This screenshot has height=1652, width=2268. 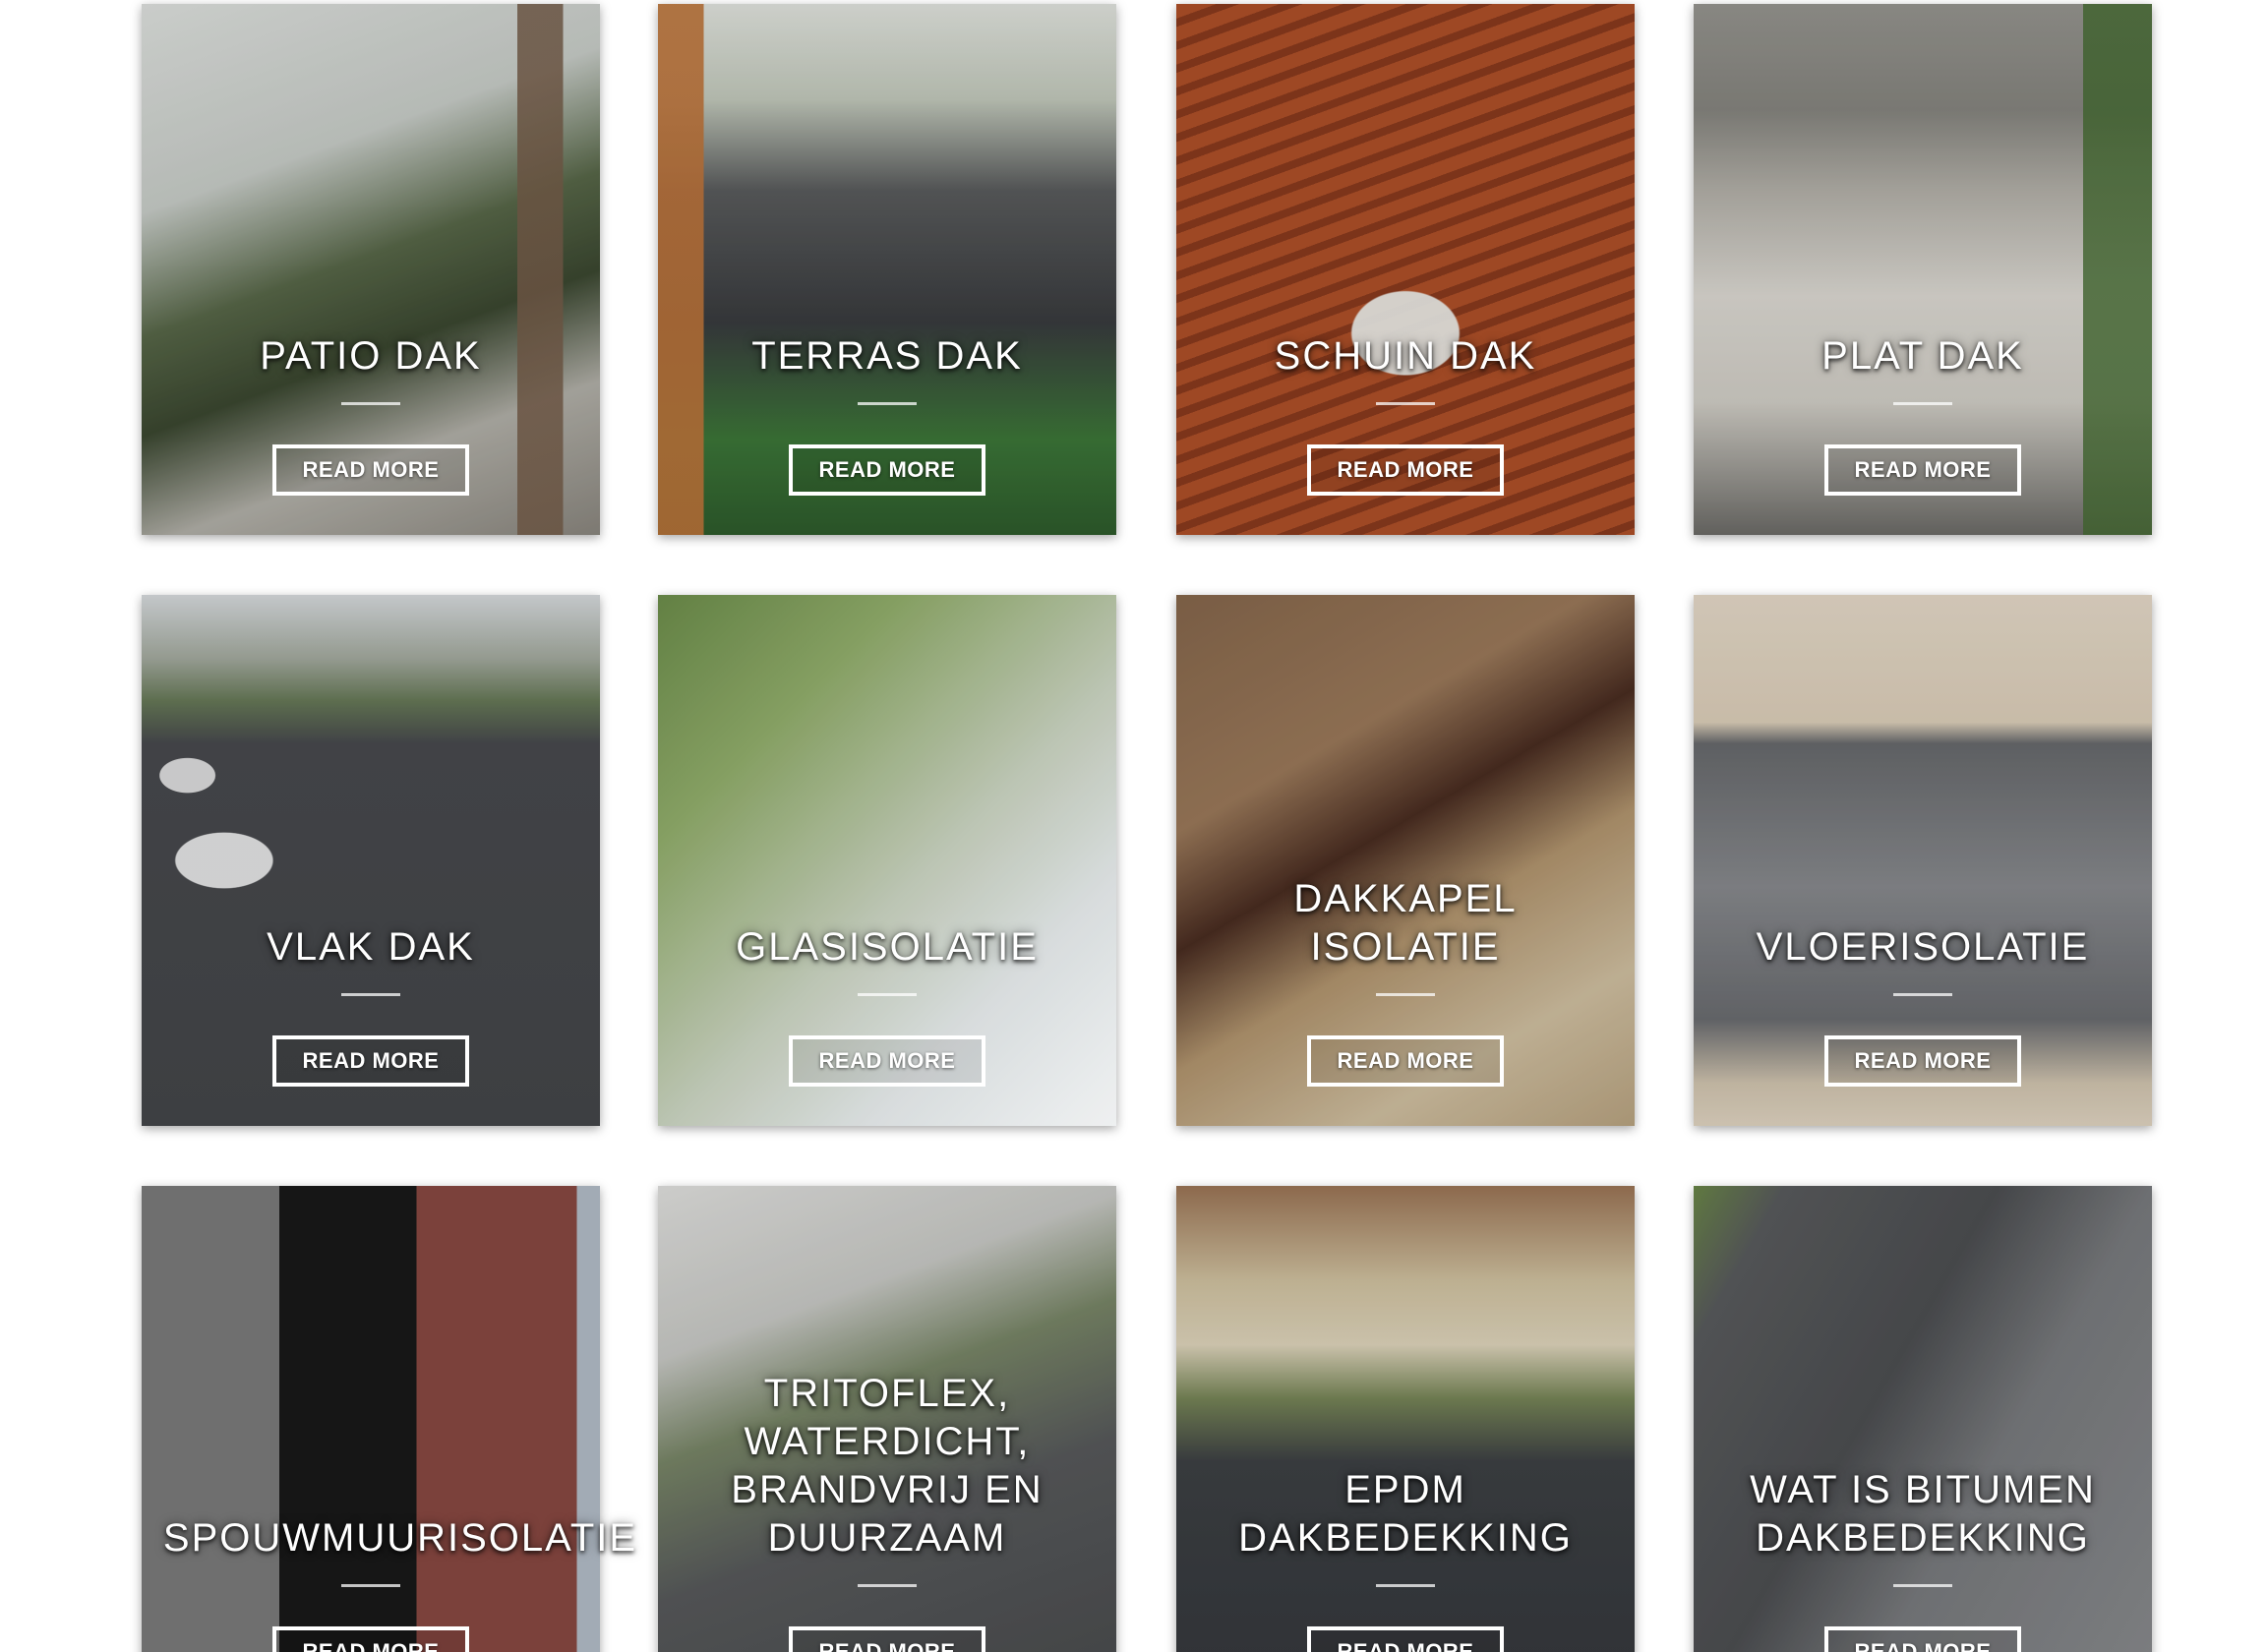 I want to click on card-spouwmuurisolatie: SPOUWMUURISOLATIE READ MORE, so click(x=388, y=1419).